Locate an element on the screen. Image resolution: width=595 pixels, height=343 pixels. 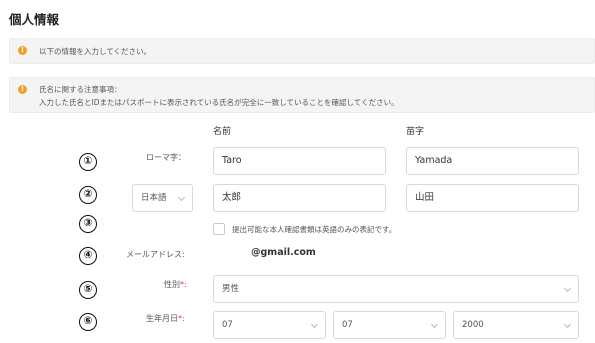
language-select-value: 日本語 is located at coordinates (154, 198).